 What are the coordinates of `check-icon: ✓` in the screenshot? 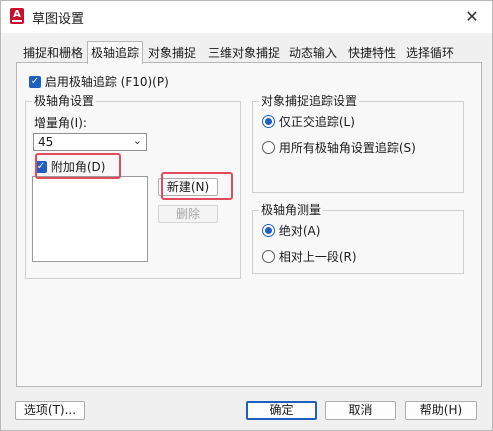 It's located at (35, 81).